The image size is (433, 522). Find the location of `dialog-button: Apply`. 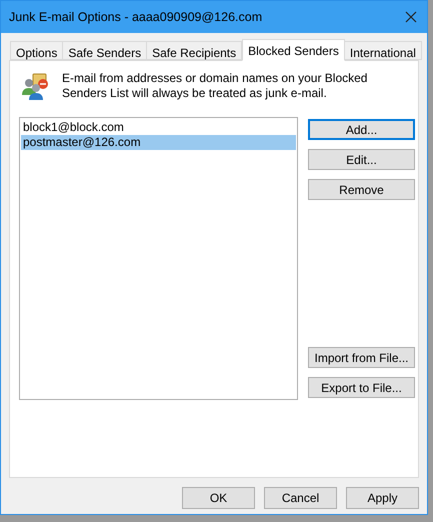

dialog-button: Apply is located at coordinates (382, 498).